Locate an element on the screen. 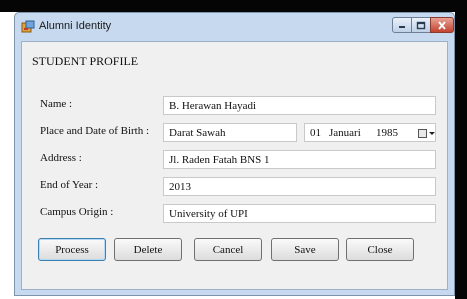 This screenshot has height=299, width=467. minimize-button is located at coordinates (402, 25).